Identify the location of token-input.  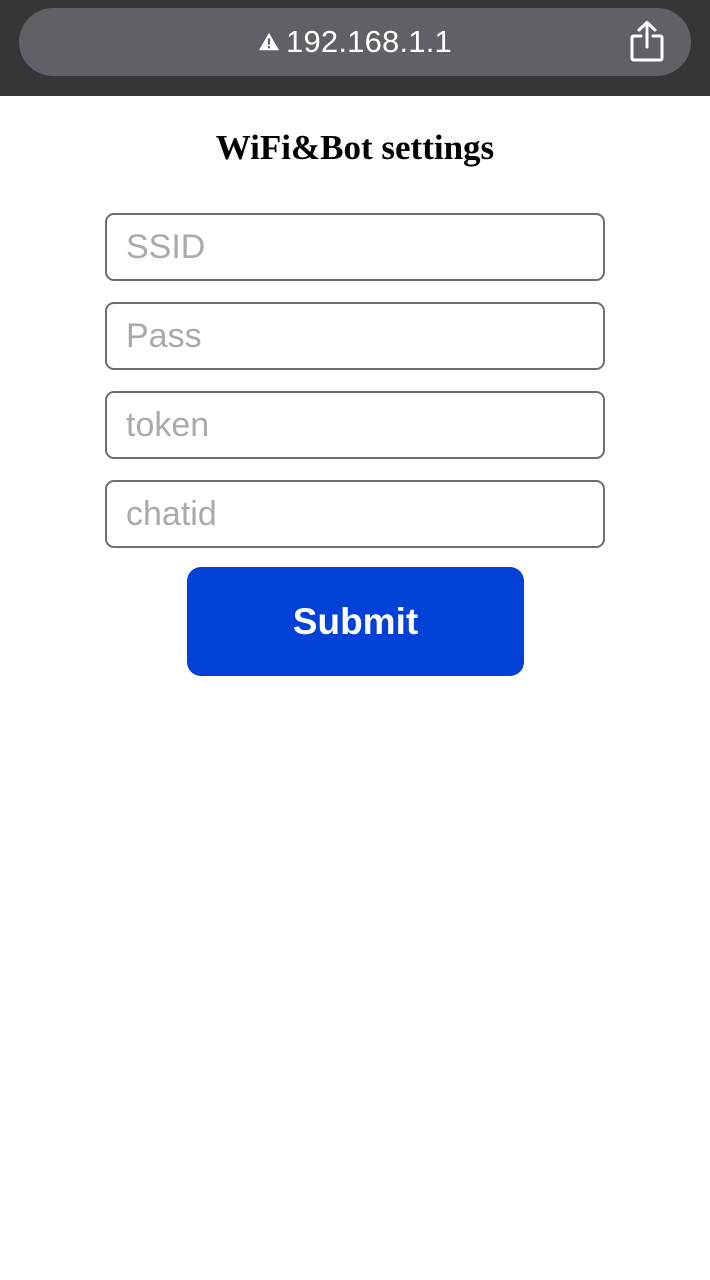
(355, 425).